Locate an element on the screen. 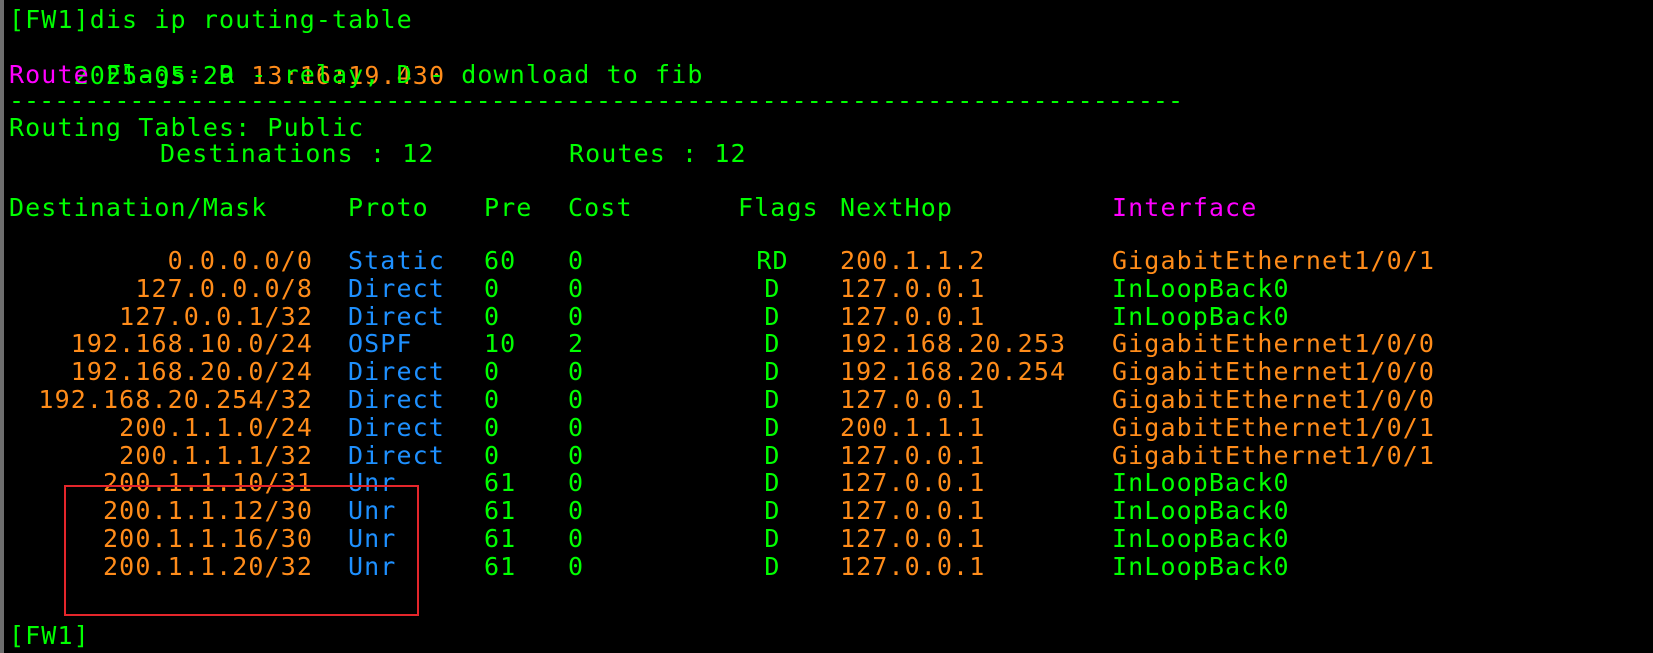  route-flags: RD is located at coordinates (772, 260).